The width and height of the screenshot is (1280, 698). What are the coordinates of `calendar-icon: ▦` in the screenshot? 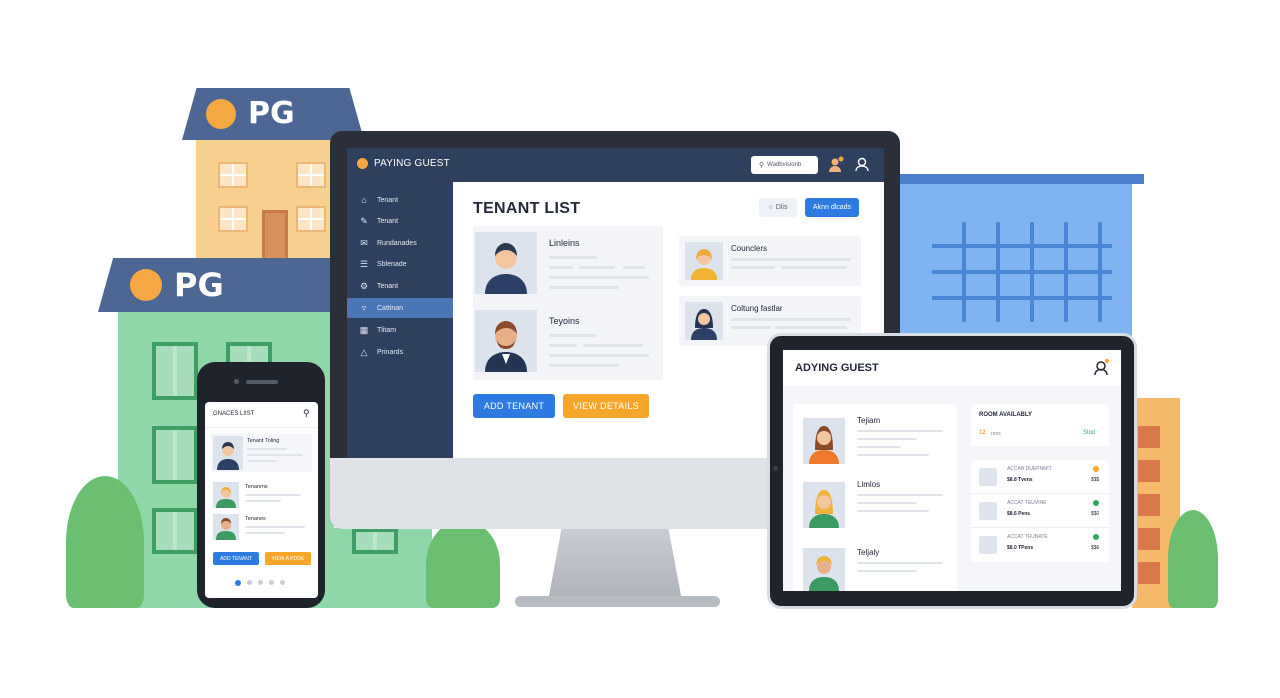 It's located at (364, 329).